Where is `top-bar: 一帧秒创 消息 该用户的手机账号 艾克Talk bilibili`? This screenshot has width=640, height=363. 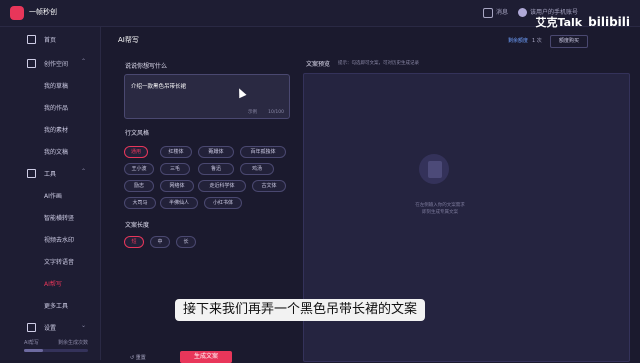 top-bar: 一帧秒创 消息 该用户的手机账号 艾克Talk bilibili is located at coordinates (320, 14).